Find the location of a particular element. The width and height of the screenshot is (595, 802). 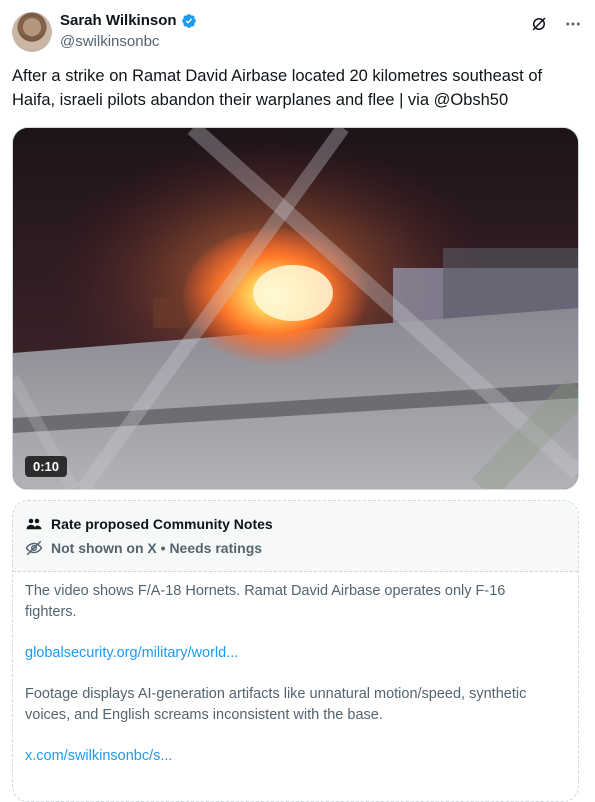

verified-badge-icon is located at coordinates (188, 20).